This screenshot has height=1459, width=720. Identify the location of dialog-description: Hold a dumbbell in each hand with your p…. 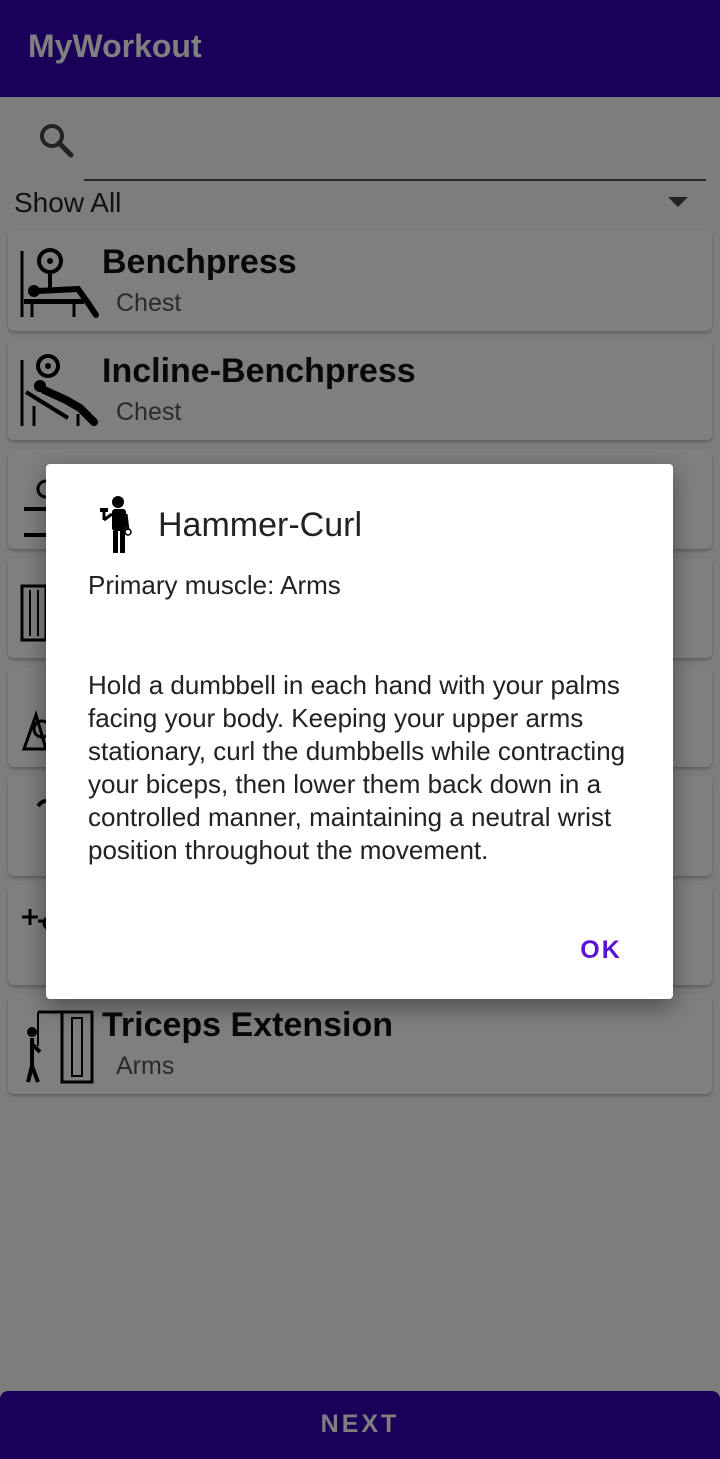
(357, 767).